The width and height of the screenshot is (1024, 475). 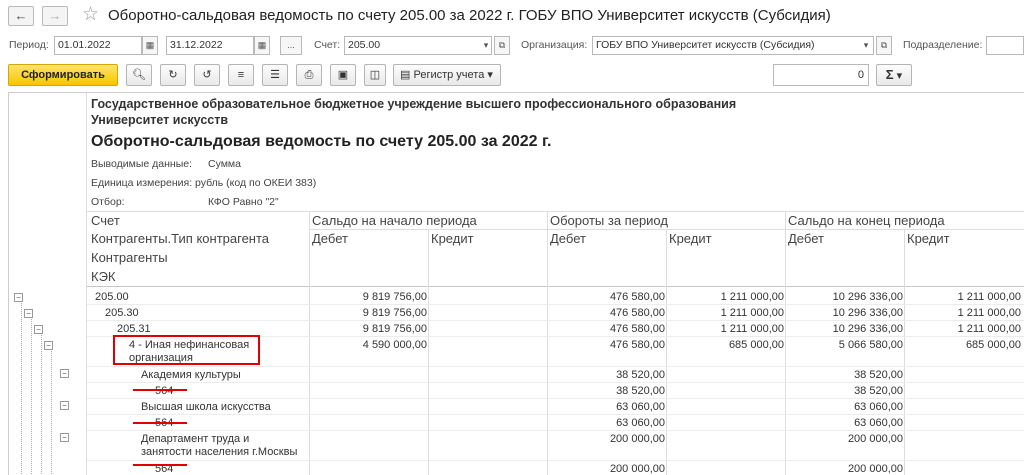 I want to click on header-turnover-debit: Дебет, so click(x=568, y=238).